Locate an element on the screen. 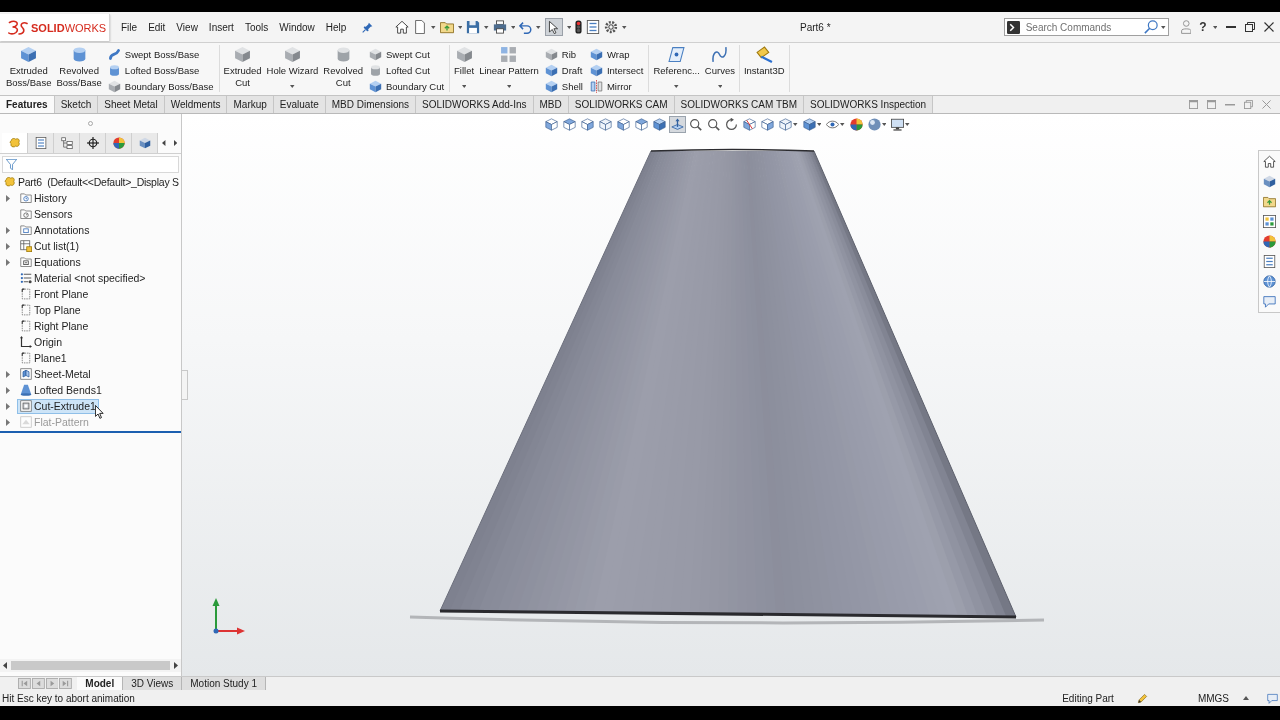 The height and width of the screenshot is (720, 1280). tab: Markup is located at coordinates (250, 104).